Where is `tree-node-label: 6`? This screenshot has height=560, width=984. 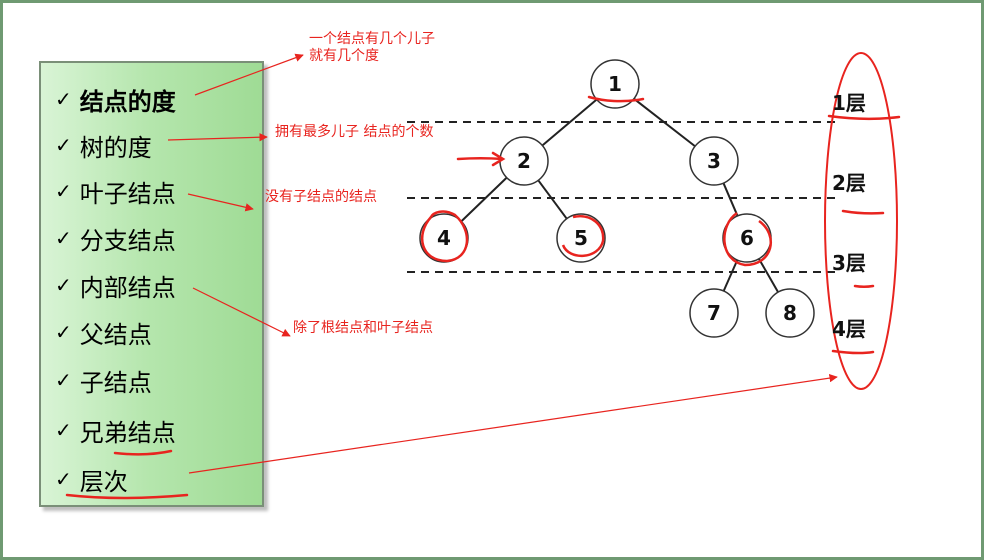
tree-node-label: 6 is located at coordinates (747, 238).